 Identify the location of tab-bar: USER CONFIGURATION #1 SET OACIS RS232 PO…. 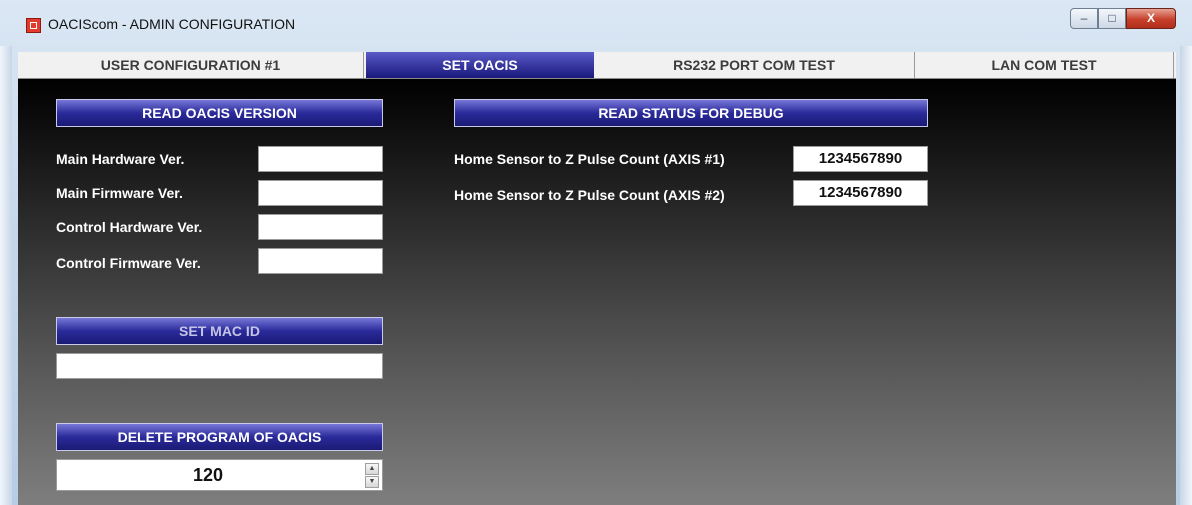
(597, 65).